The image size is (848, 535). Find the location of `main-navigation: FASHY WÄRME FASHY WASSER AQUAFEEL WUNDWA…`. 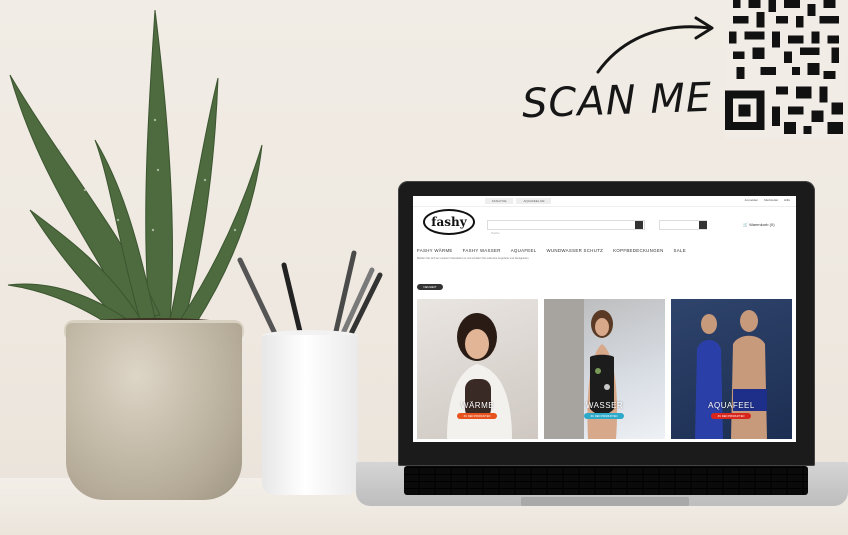

main-navigation: FASHY WÄRME FASHY WASSER AQUAFEEL WUNDWA… is located at coordinates (551, 250).